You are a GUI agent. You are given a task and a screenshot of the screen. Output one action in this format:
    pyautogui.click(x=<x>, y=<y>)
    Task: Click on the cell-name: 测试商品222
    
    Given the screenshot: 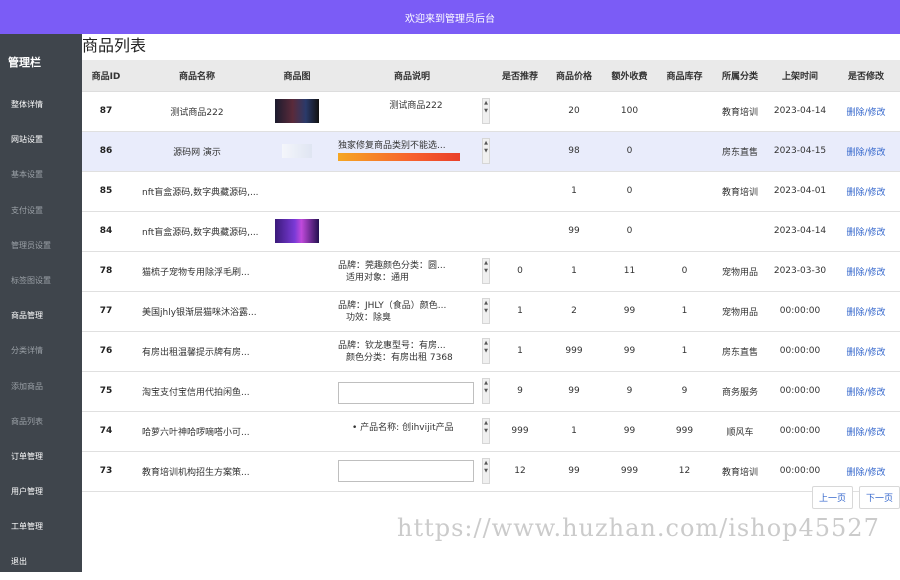 What is the action you would take?
    pyautogui.click(x=197, y=111)
    